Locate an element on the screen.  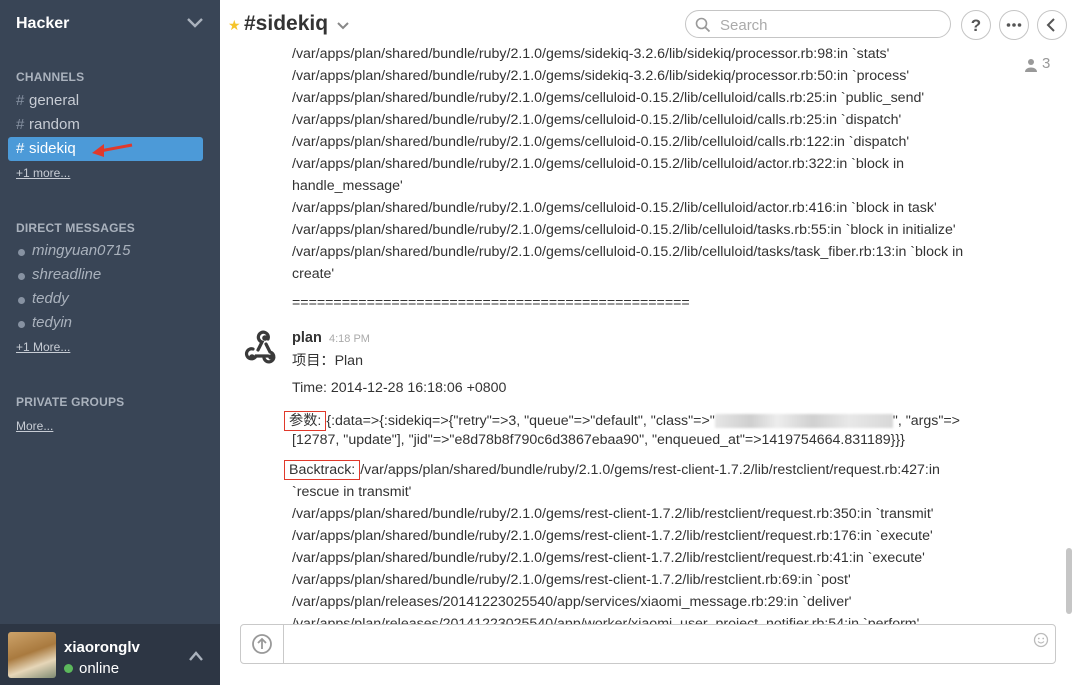
dm-label: shreadline is located at coordinates (67, 274).